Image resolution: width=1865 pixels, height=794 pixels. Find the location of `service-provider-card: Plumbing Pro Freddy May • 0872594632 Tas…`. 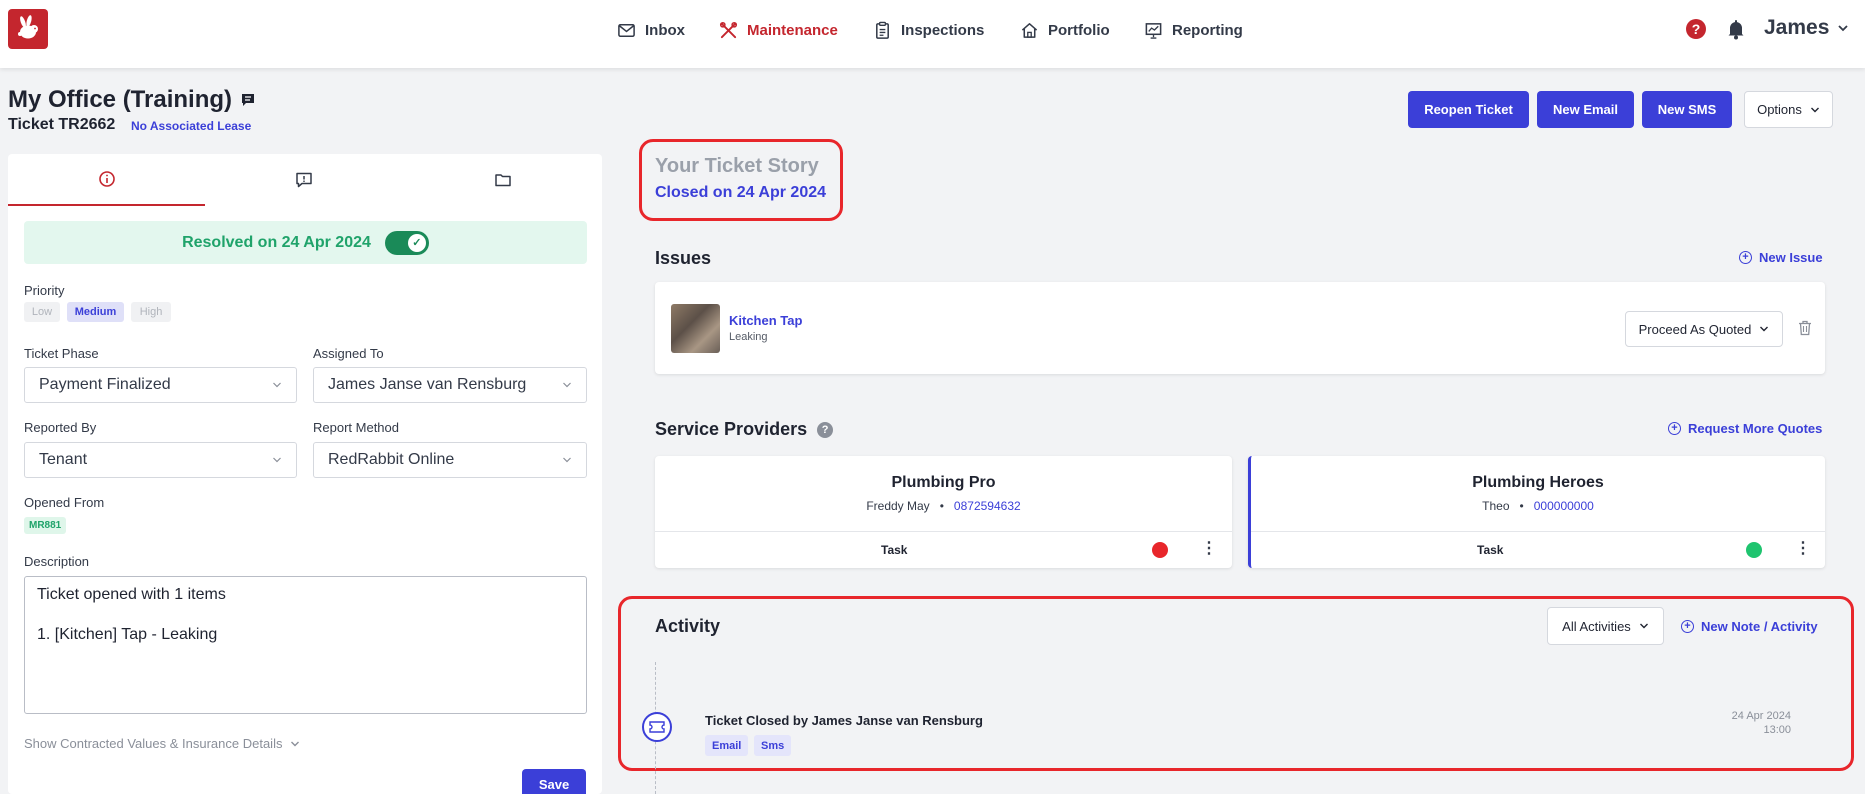

service-provider-card: Plumbing Pro Freddy May • 0872594632 Tas… is located at coordinates (943, 512).